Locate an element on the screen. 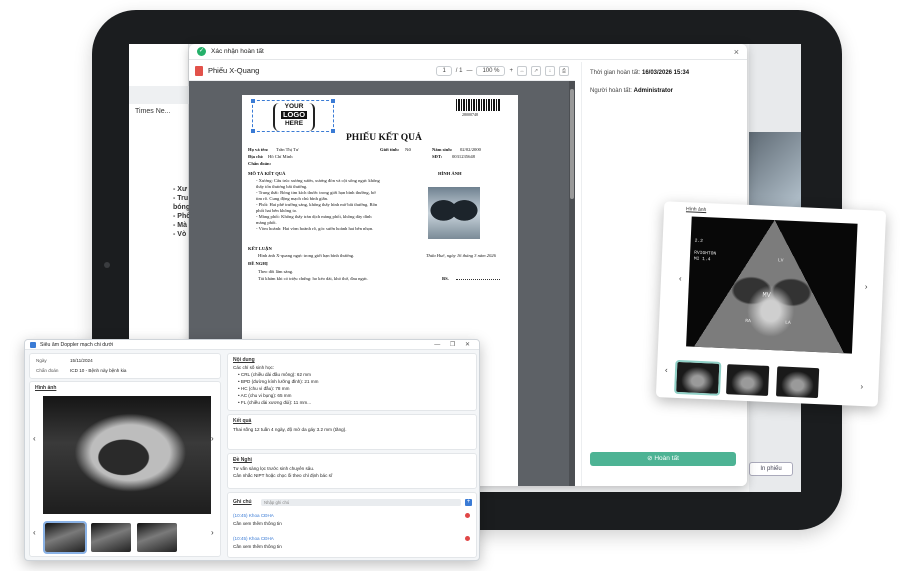  complete-button: ⊘ Hoàn tất is located at coordinates (663, 459).